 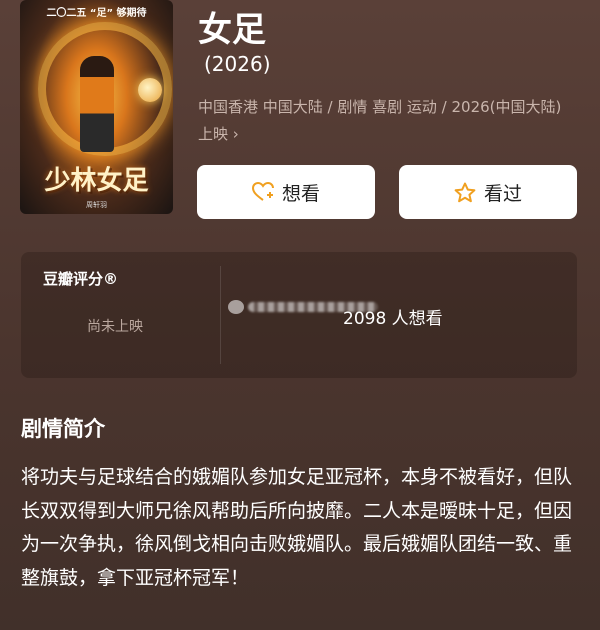 I want to click on poster-football, so click(x=150, y=90).